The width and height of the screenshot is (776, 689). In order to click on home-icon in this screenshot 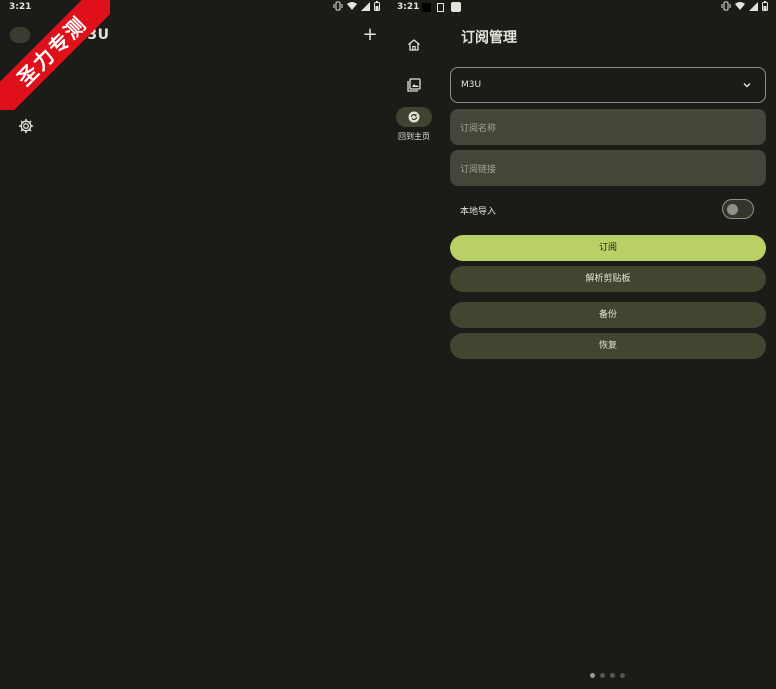, I will do `click(414, 45)`.